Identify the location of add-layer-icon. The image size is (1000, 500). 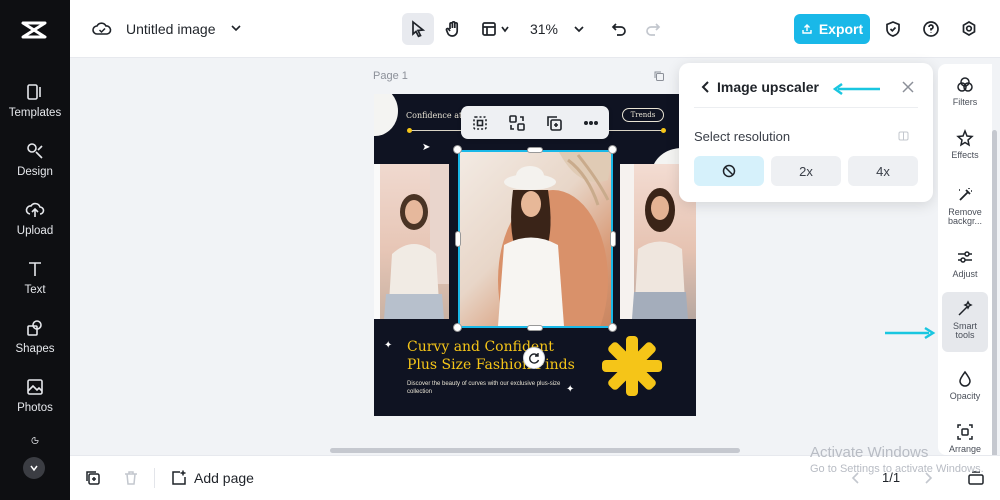
(93, 478).